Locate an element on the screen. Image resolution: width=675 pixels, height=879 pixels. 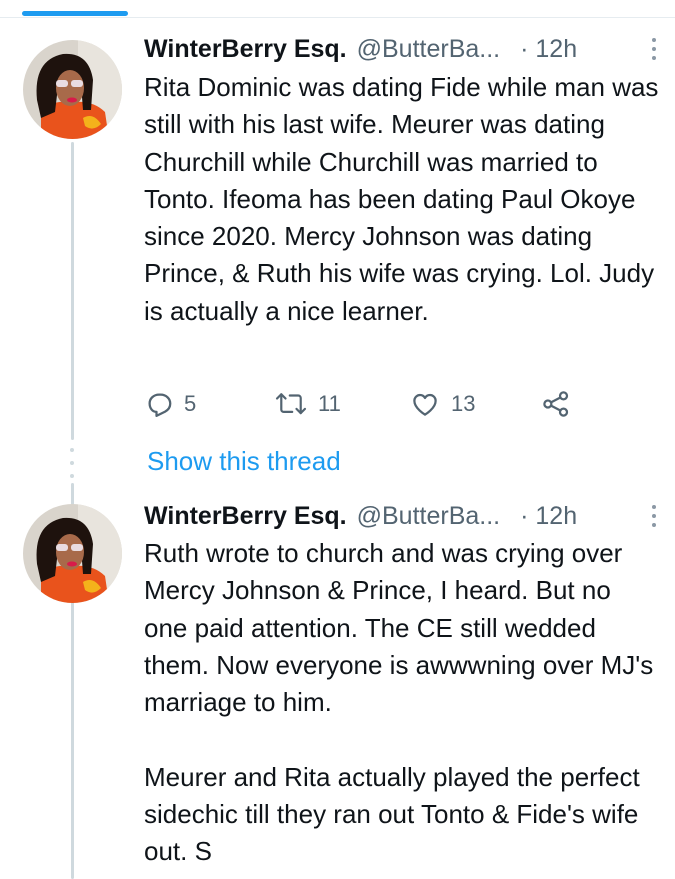
retweet-button: 11 is located at coordinates (307, 404).